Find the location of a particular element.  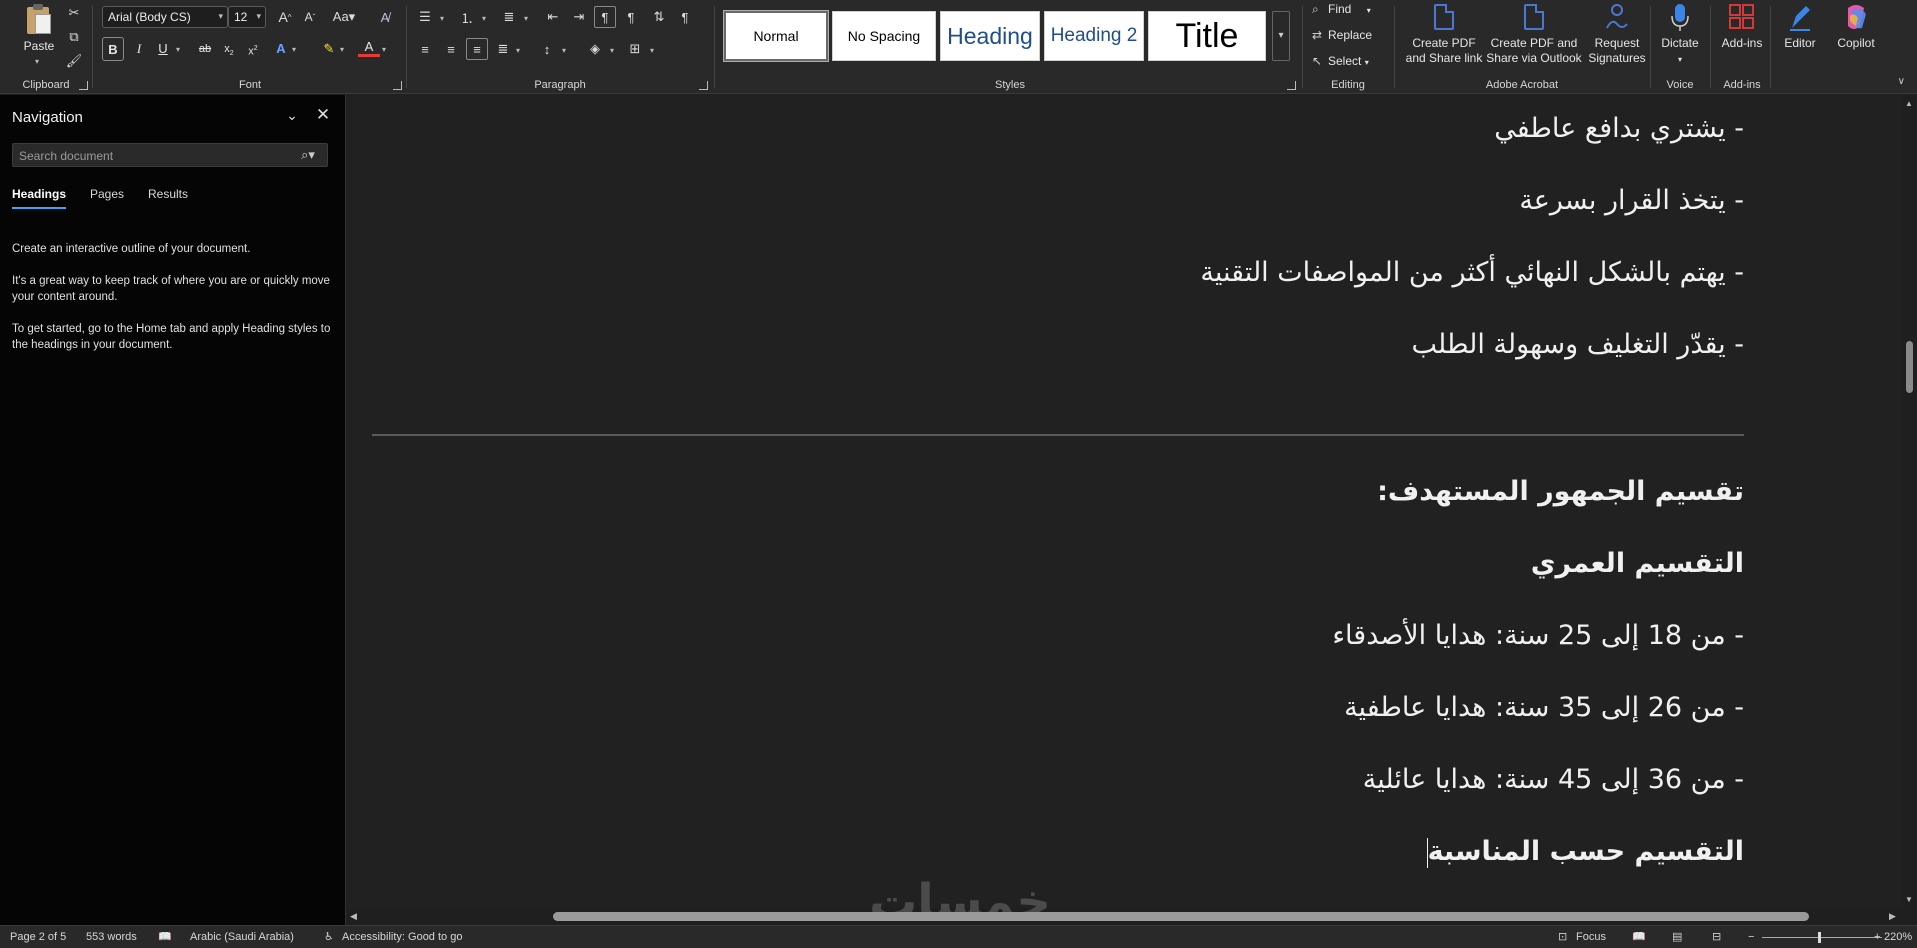

scroll-left-icon: ◀ is located at coordinates (353, 916).